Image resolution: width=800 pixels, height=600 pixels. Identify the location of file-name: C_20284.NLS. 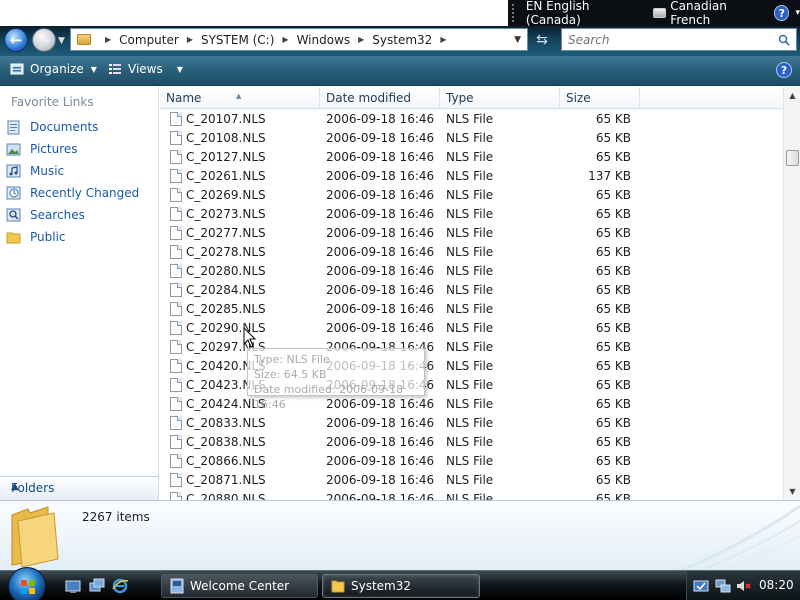
(226, 290).